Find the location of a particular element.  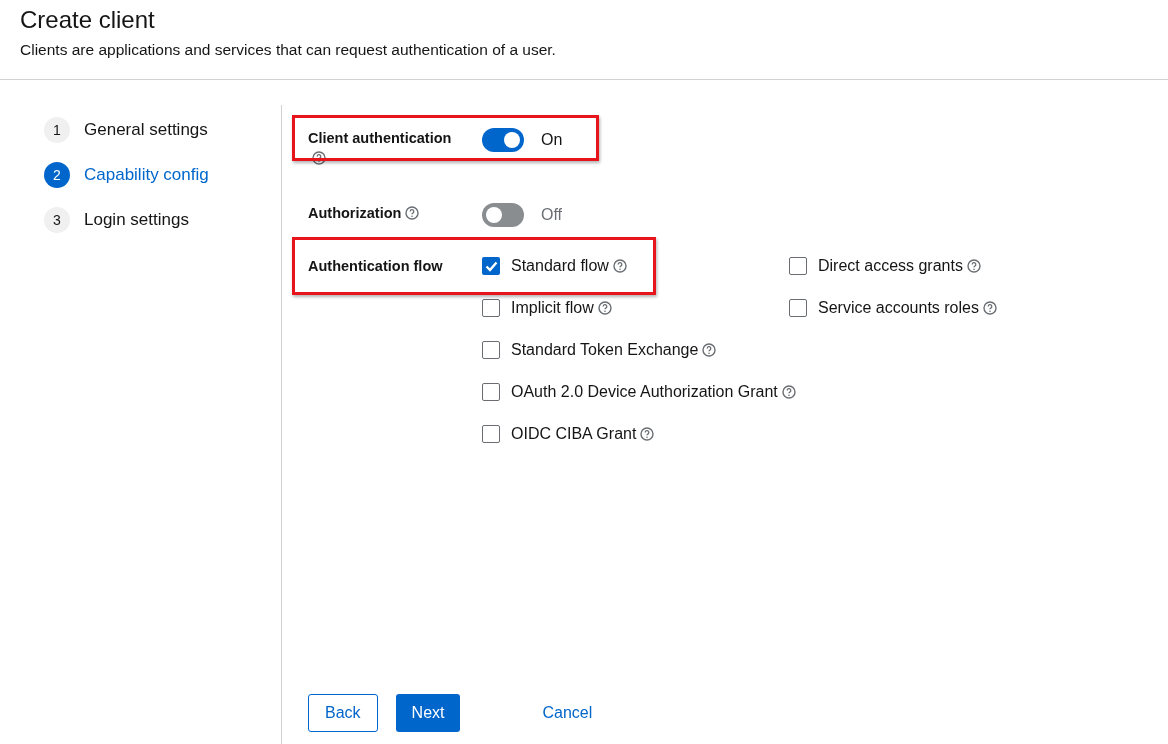

step-link: Capability config is located at coordinates (146, 175).